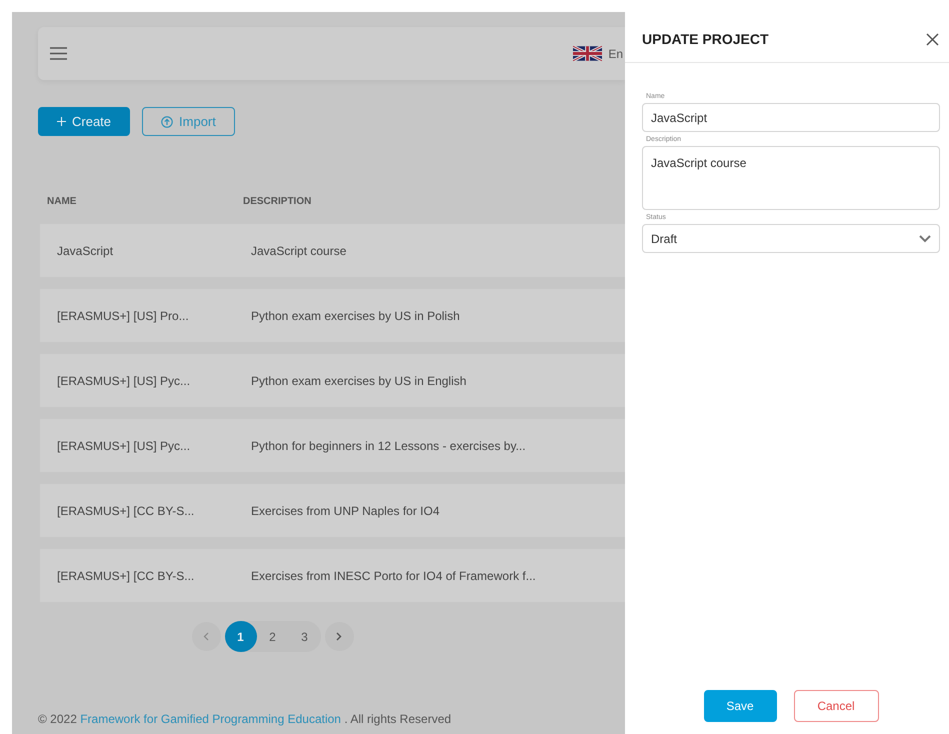 The image size is (949, 734). What do you see at coordinates (240, 636) in the screenshot?
I see `page-button: 1` at bounding box center [240, 636].